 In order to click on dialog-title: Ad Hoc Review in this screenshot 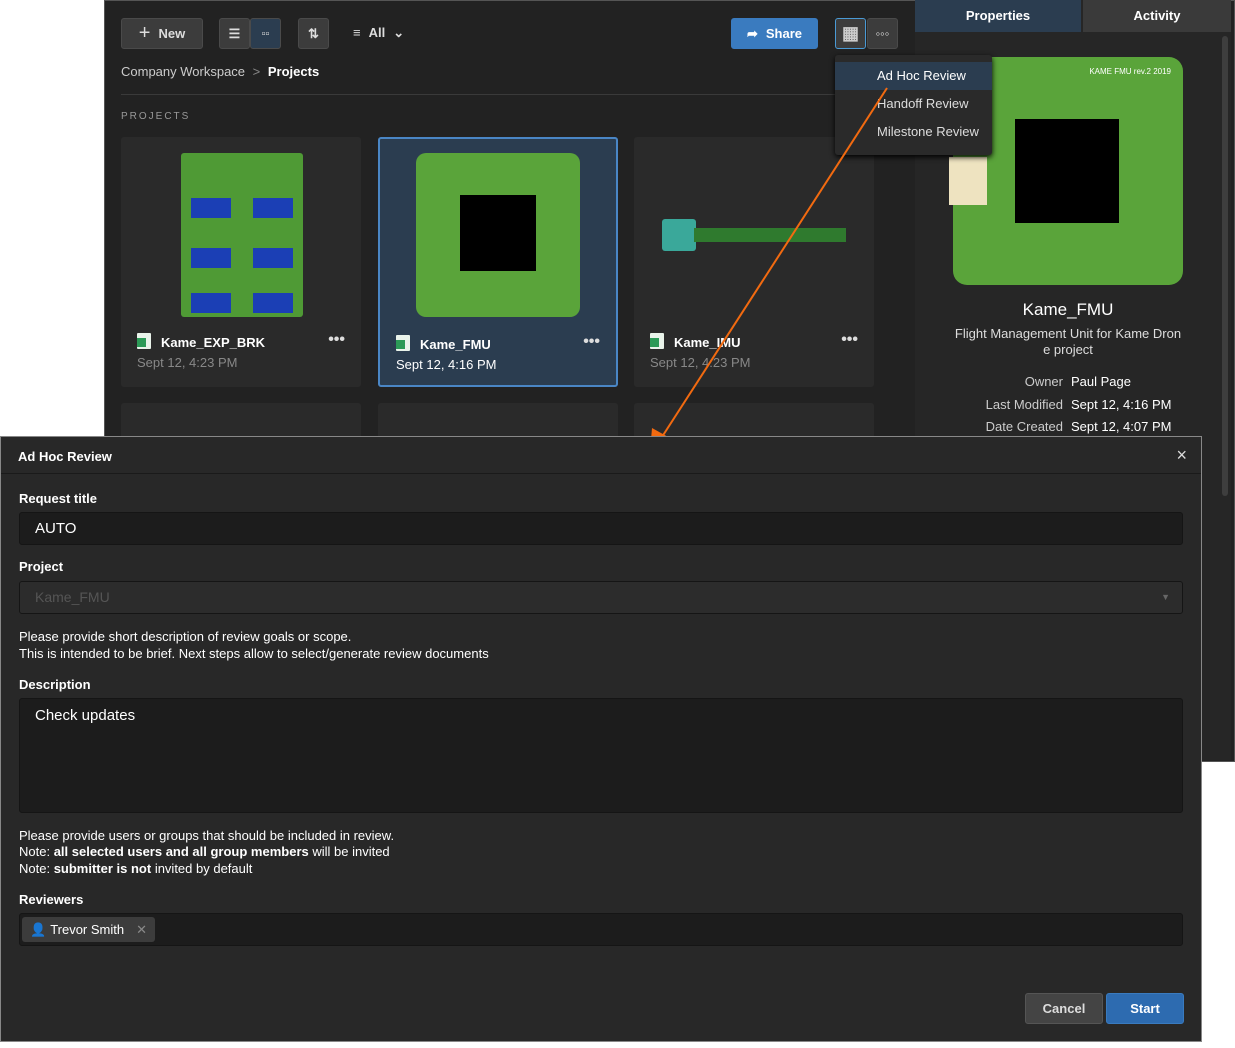, I will do `click(65, 456)`.